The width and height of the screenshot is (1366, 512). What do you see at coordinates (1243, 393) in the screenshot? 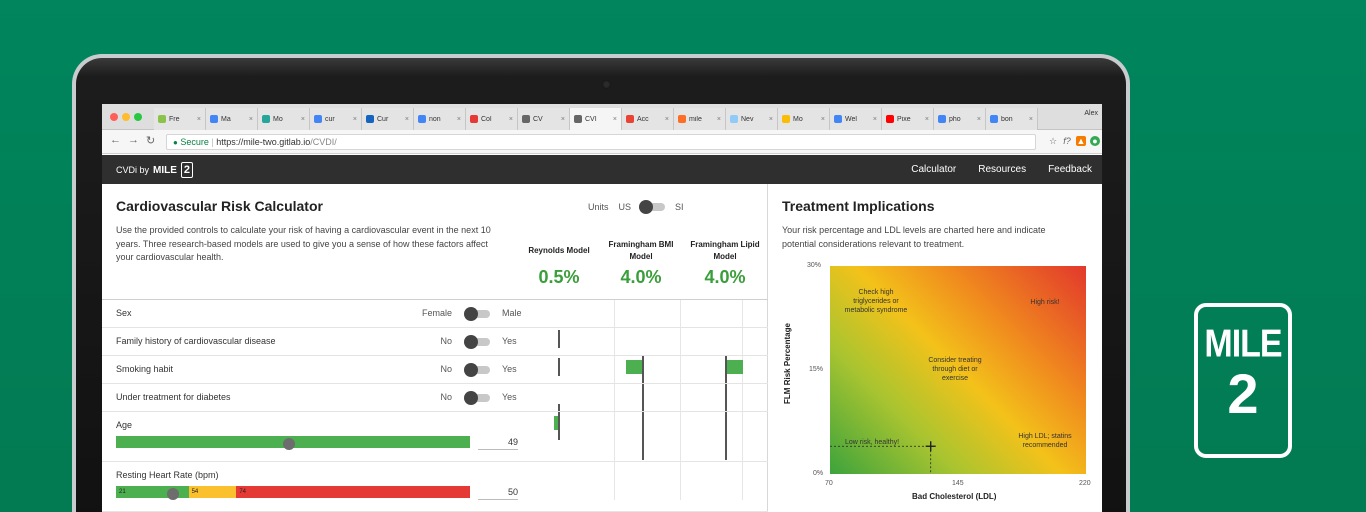
I see `logo-line-2: 2` at bounding box center [1243, 393].